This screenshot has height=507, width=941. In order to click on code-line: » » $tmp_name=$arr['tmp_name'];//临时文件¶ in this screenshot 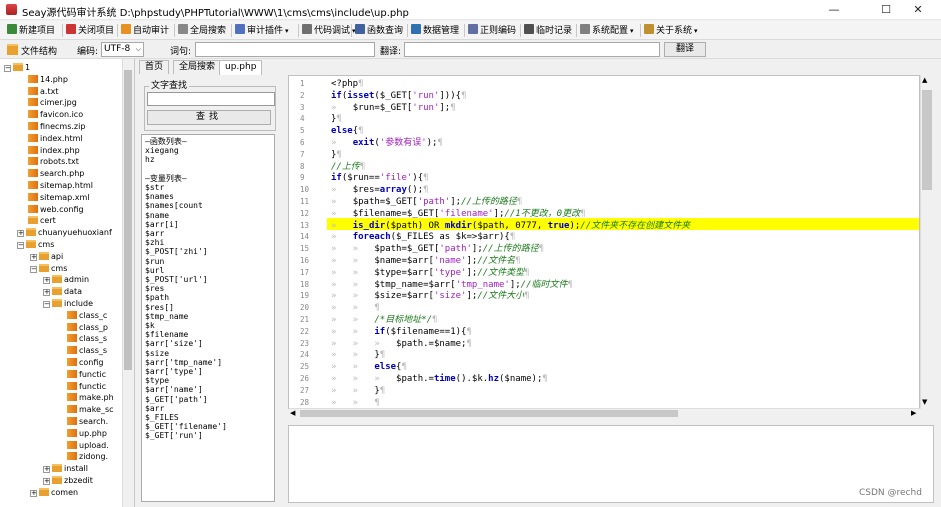, I will do `click(452, 285)`.